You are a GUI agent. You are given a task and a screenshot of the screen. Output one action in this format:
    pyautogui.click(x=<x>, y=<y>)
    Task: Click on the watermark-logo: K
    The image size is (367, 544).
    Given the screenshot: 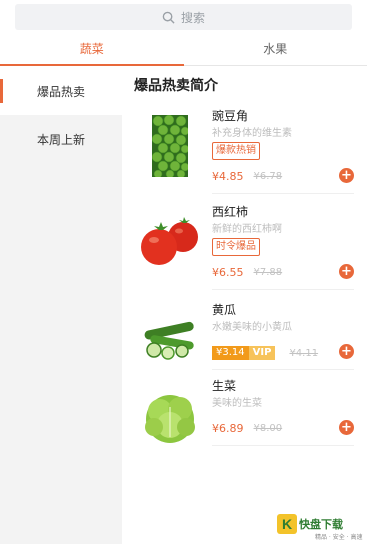 What is the action you would take?
    pyautogui.click(x=287, y=524)
    